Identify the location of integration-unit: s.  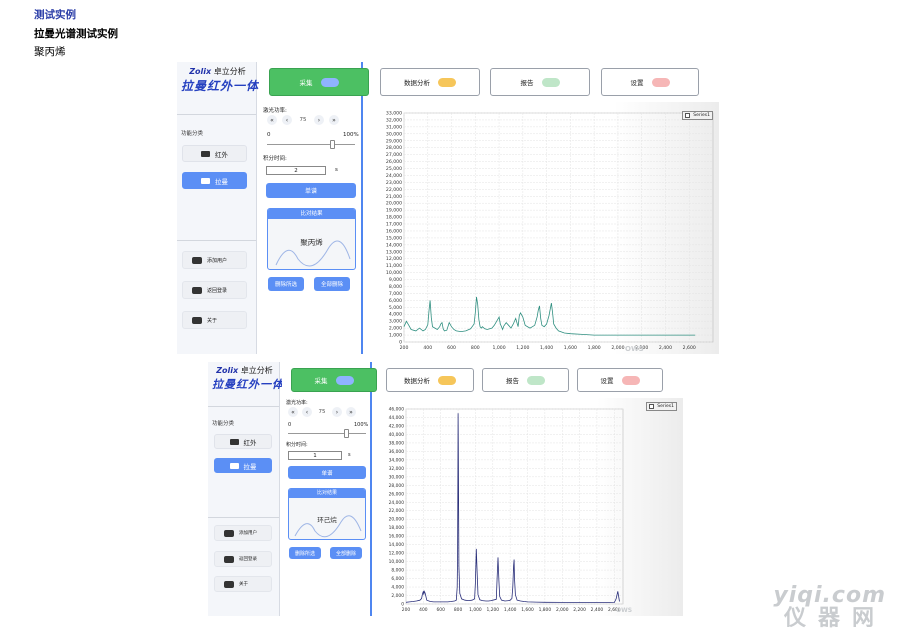
(349, 455).